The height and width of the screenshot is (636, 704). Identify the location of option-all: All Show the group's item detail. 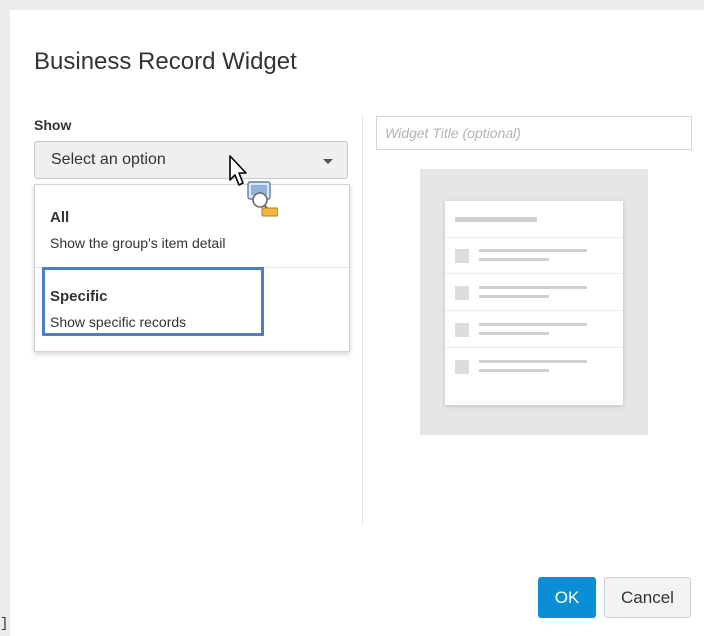
(192, 226).